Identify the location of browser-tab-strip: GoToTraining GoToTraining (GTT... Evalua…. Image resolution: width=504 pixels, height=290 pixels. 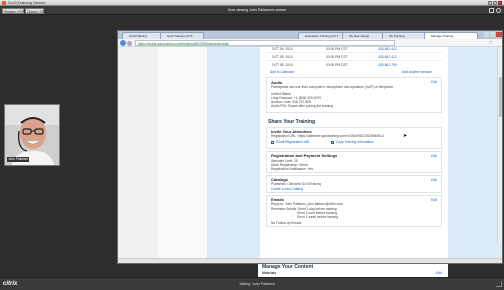
(310, 35).